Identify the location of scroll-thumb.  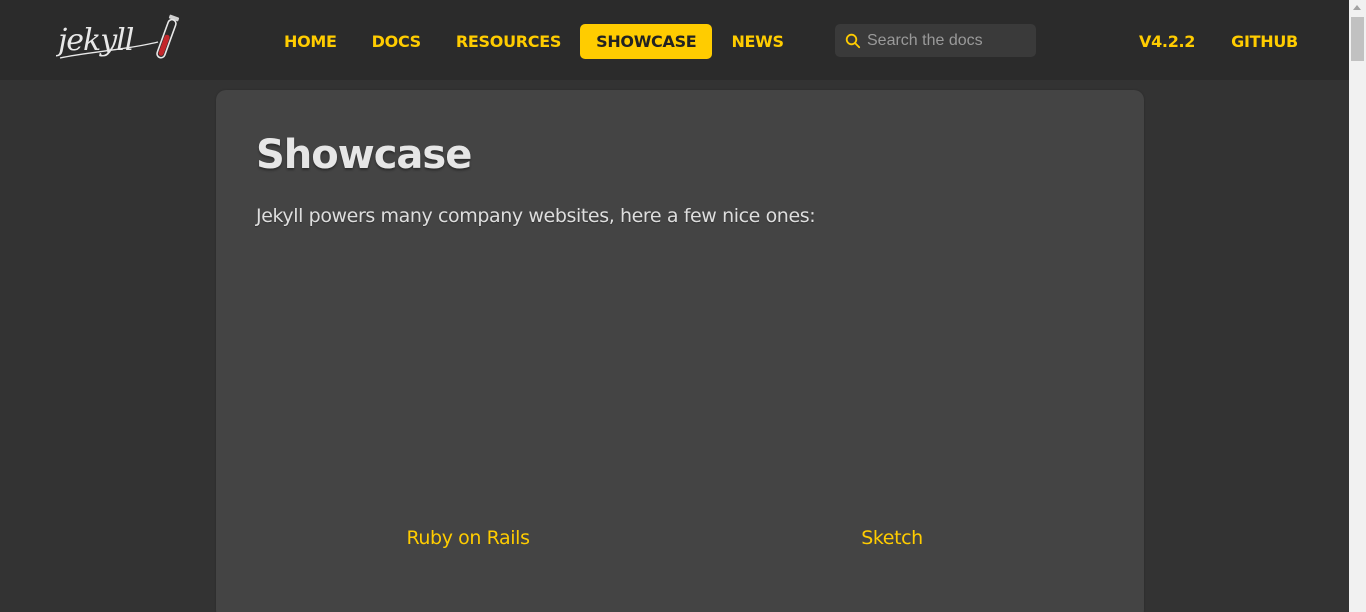
(1357, 39).